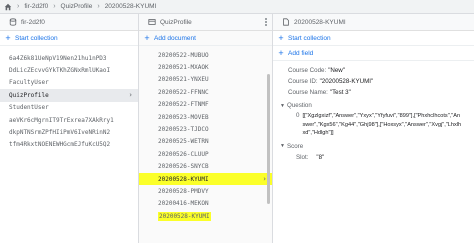 This screenshot has height=243, width=474. I want to click on panel-title: fir-2d2f0, so click(33, 22).